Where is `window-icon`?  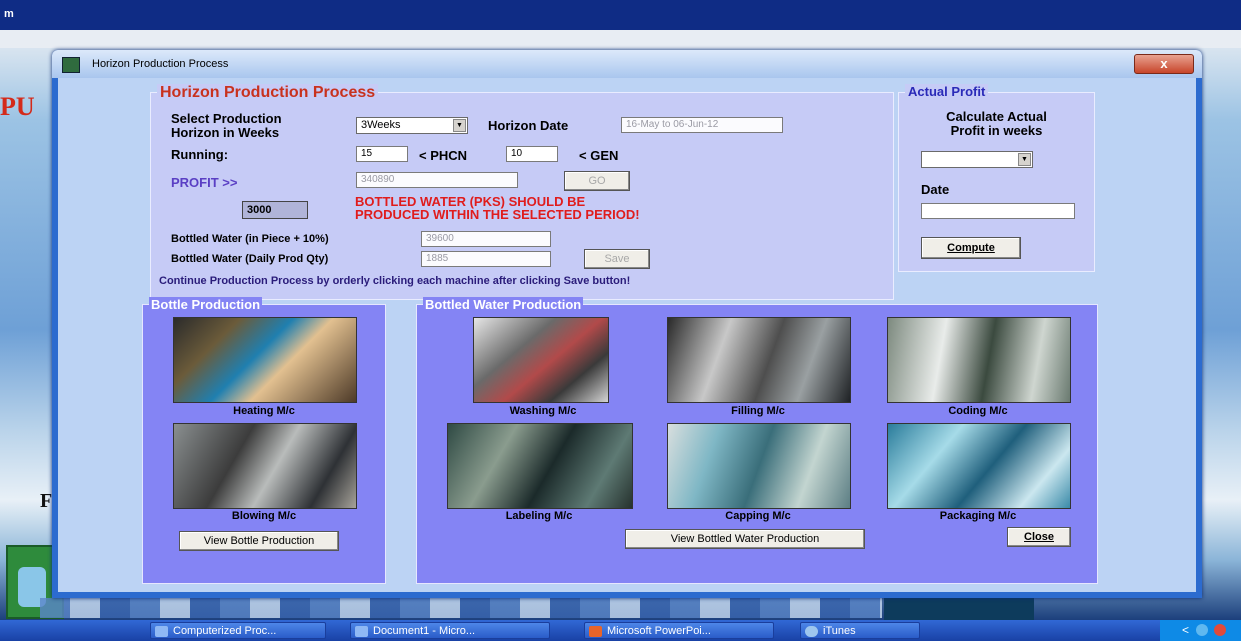
window-icon is located at coordinates (161, 631).